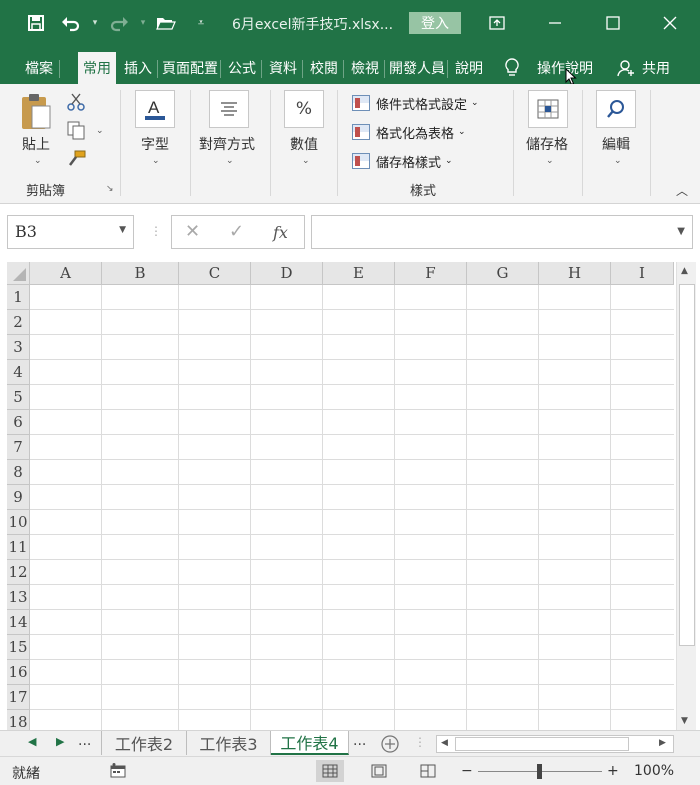  What do you see at coordinates (229, 109) in the screenshot?
I see `alignment-button` at bounding box center [229, 109].